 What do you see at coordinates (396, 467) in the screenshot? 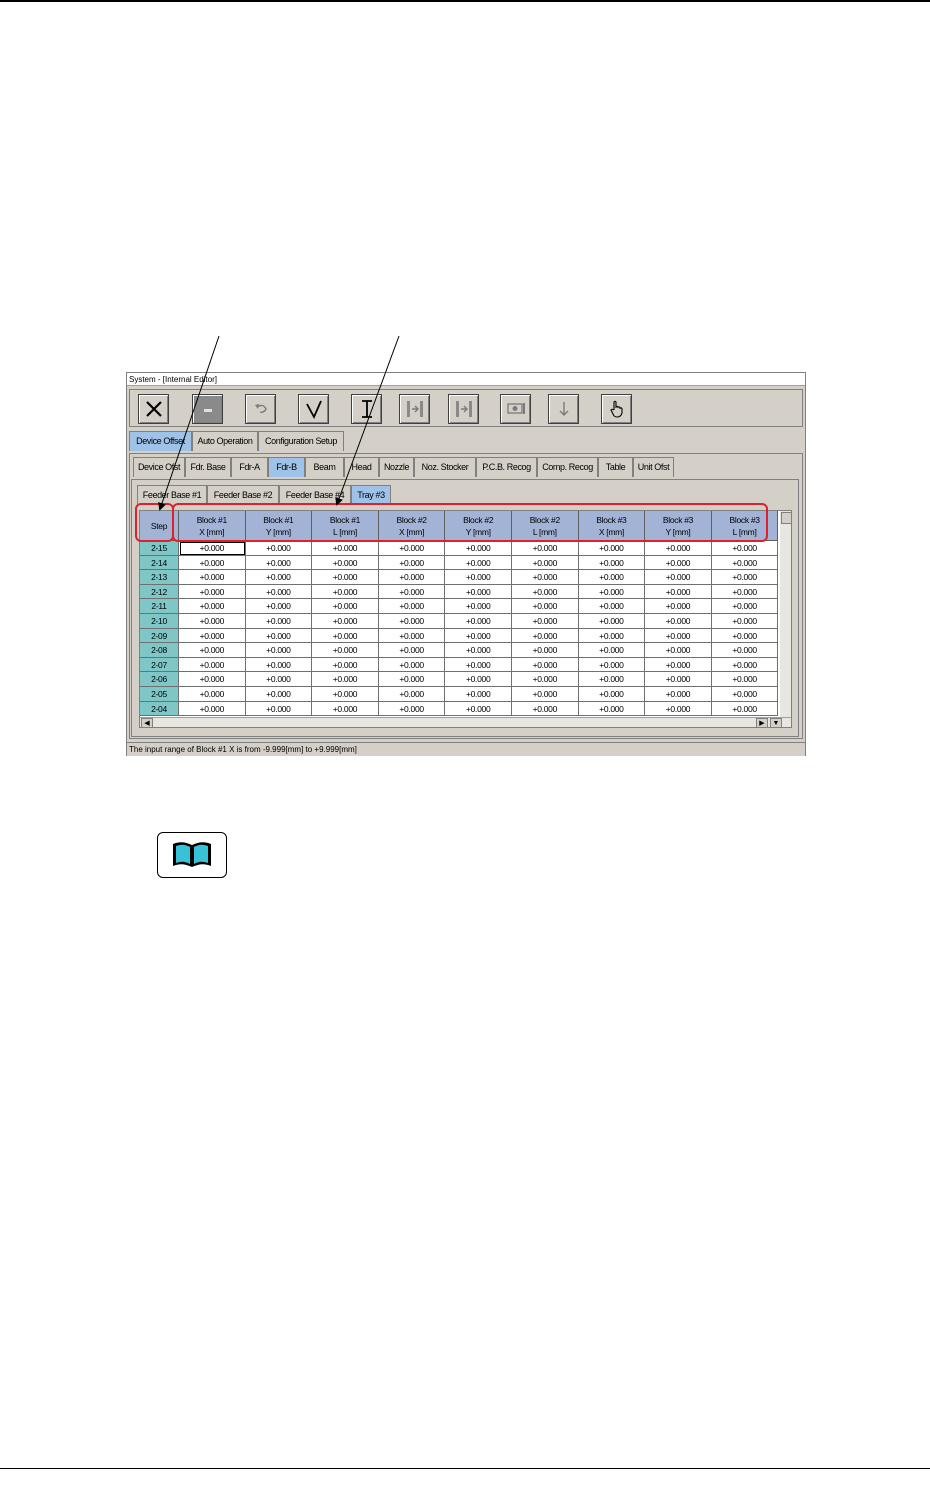
I see `tab-nozzle: Nozzle` at bounding box center [396, 467].